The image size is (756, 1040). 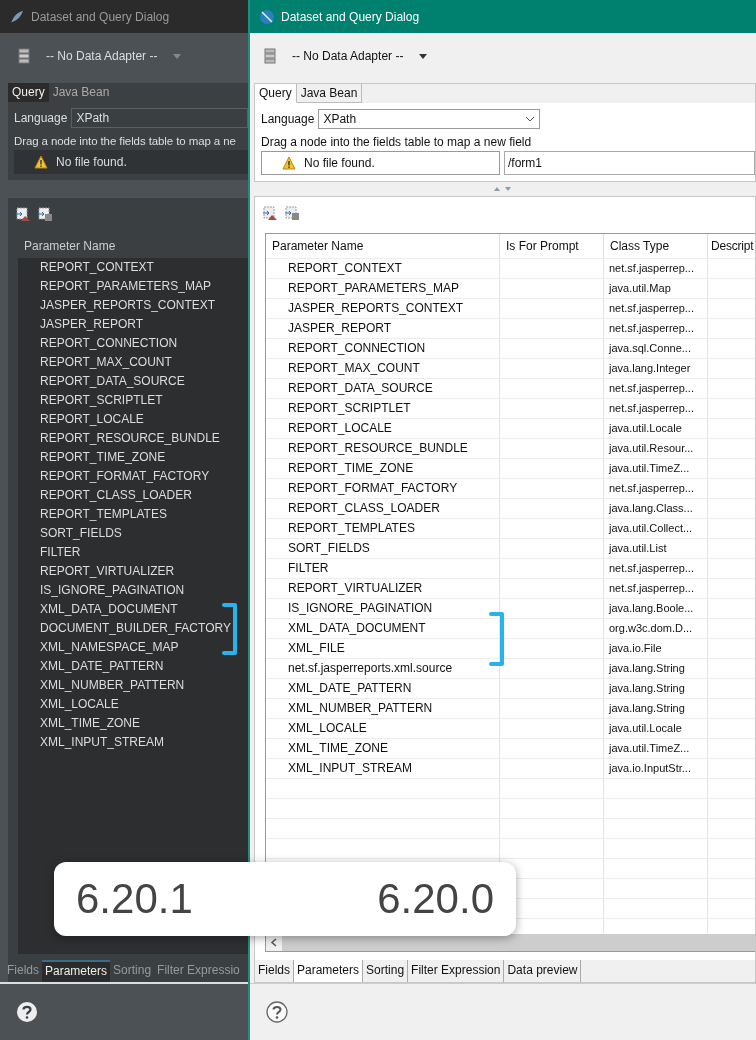 I want to click on window-title: Dataset and Query Dialog, so click(x=350, y=16).